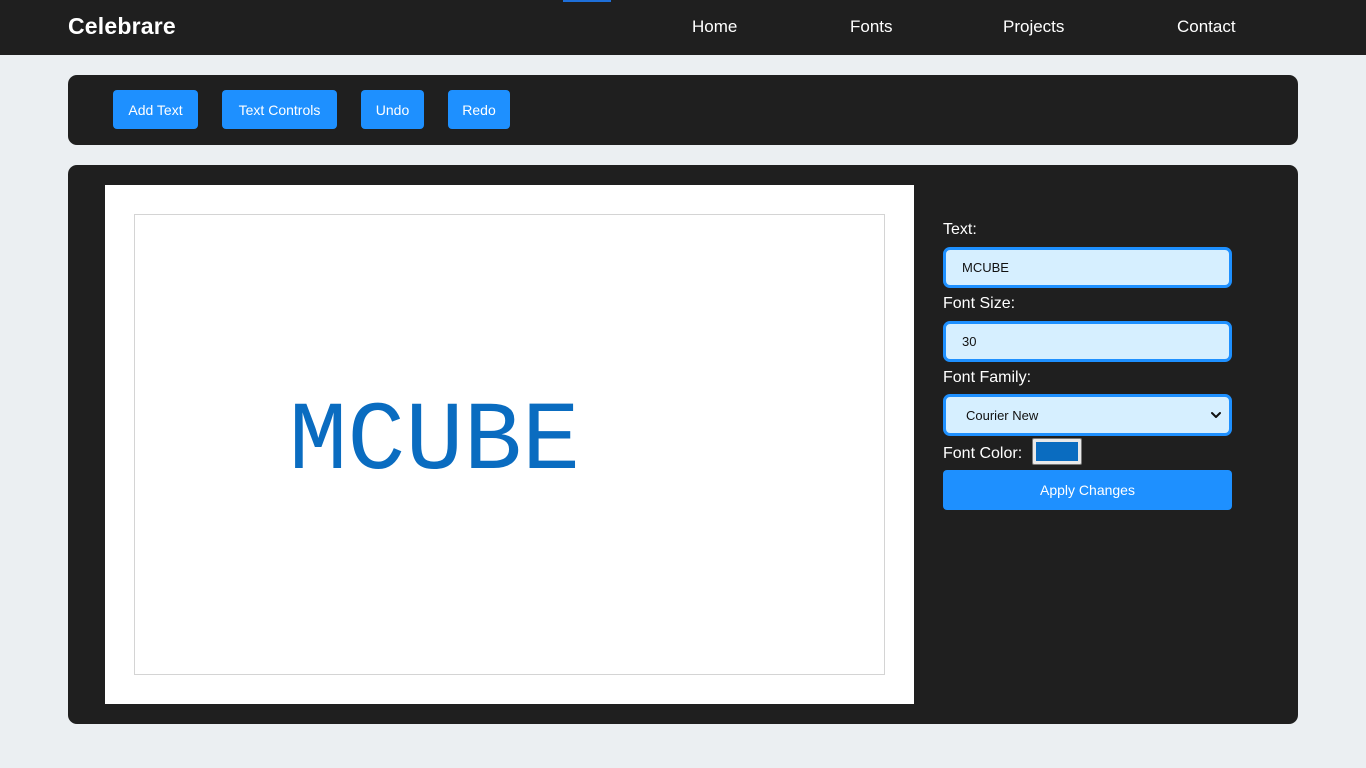 The height and width of the screenshot is (768, 1366). Describe the element at coordinates (1087, 341) in the screenshot. I see `font-size-input` at that location.